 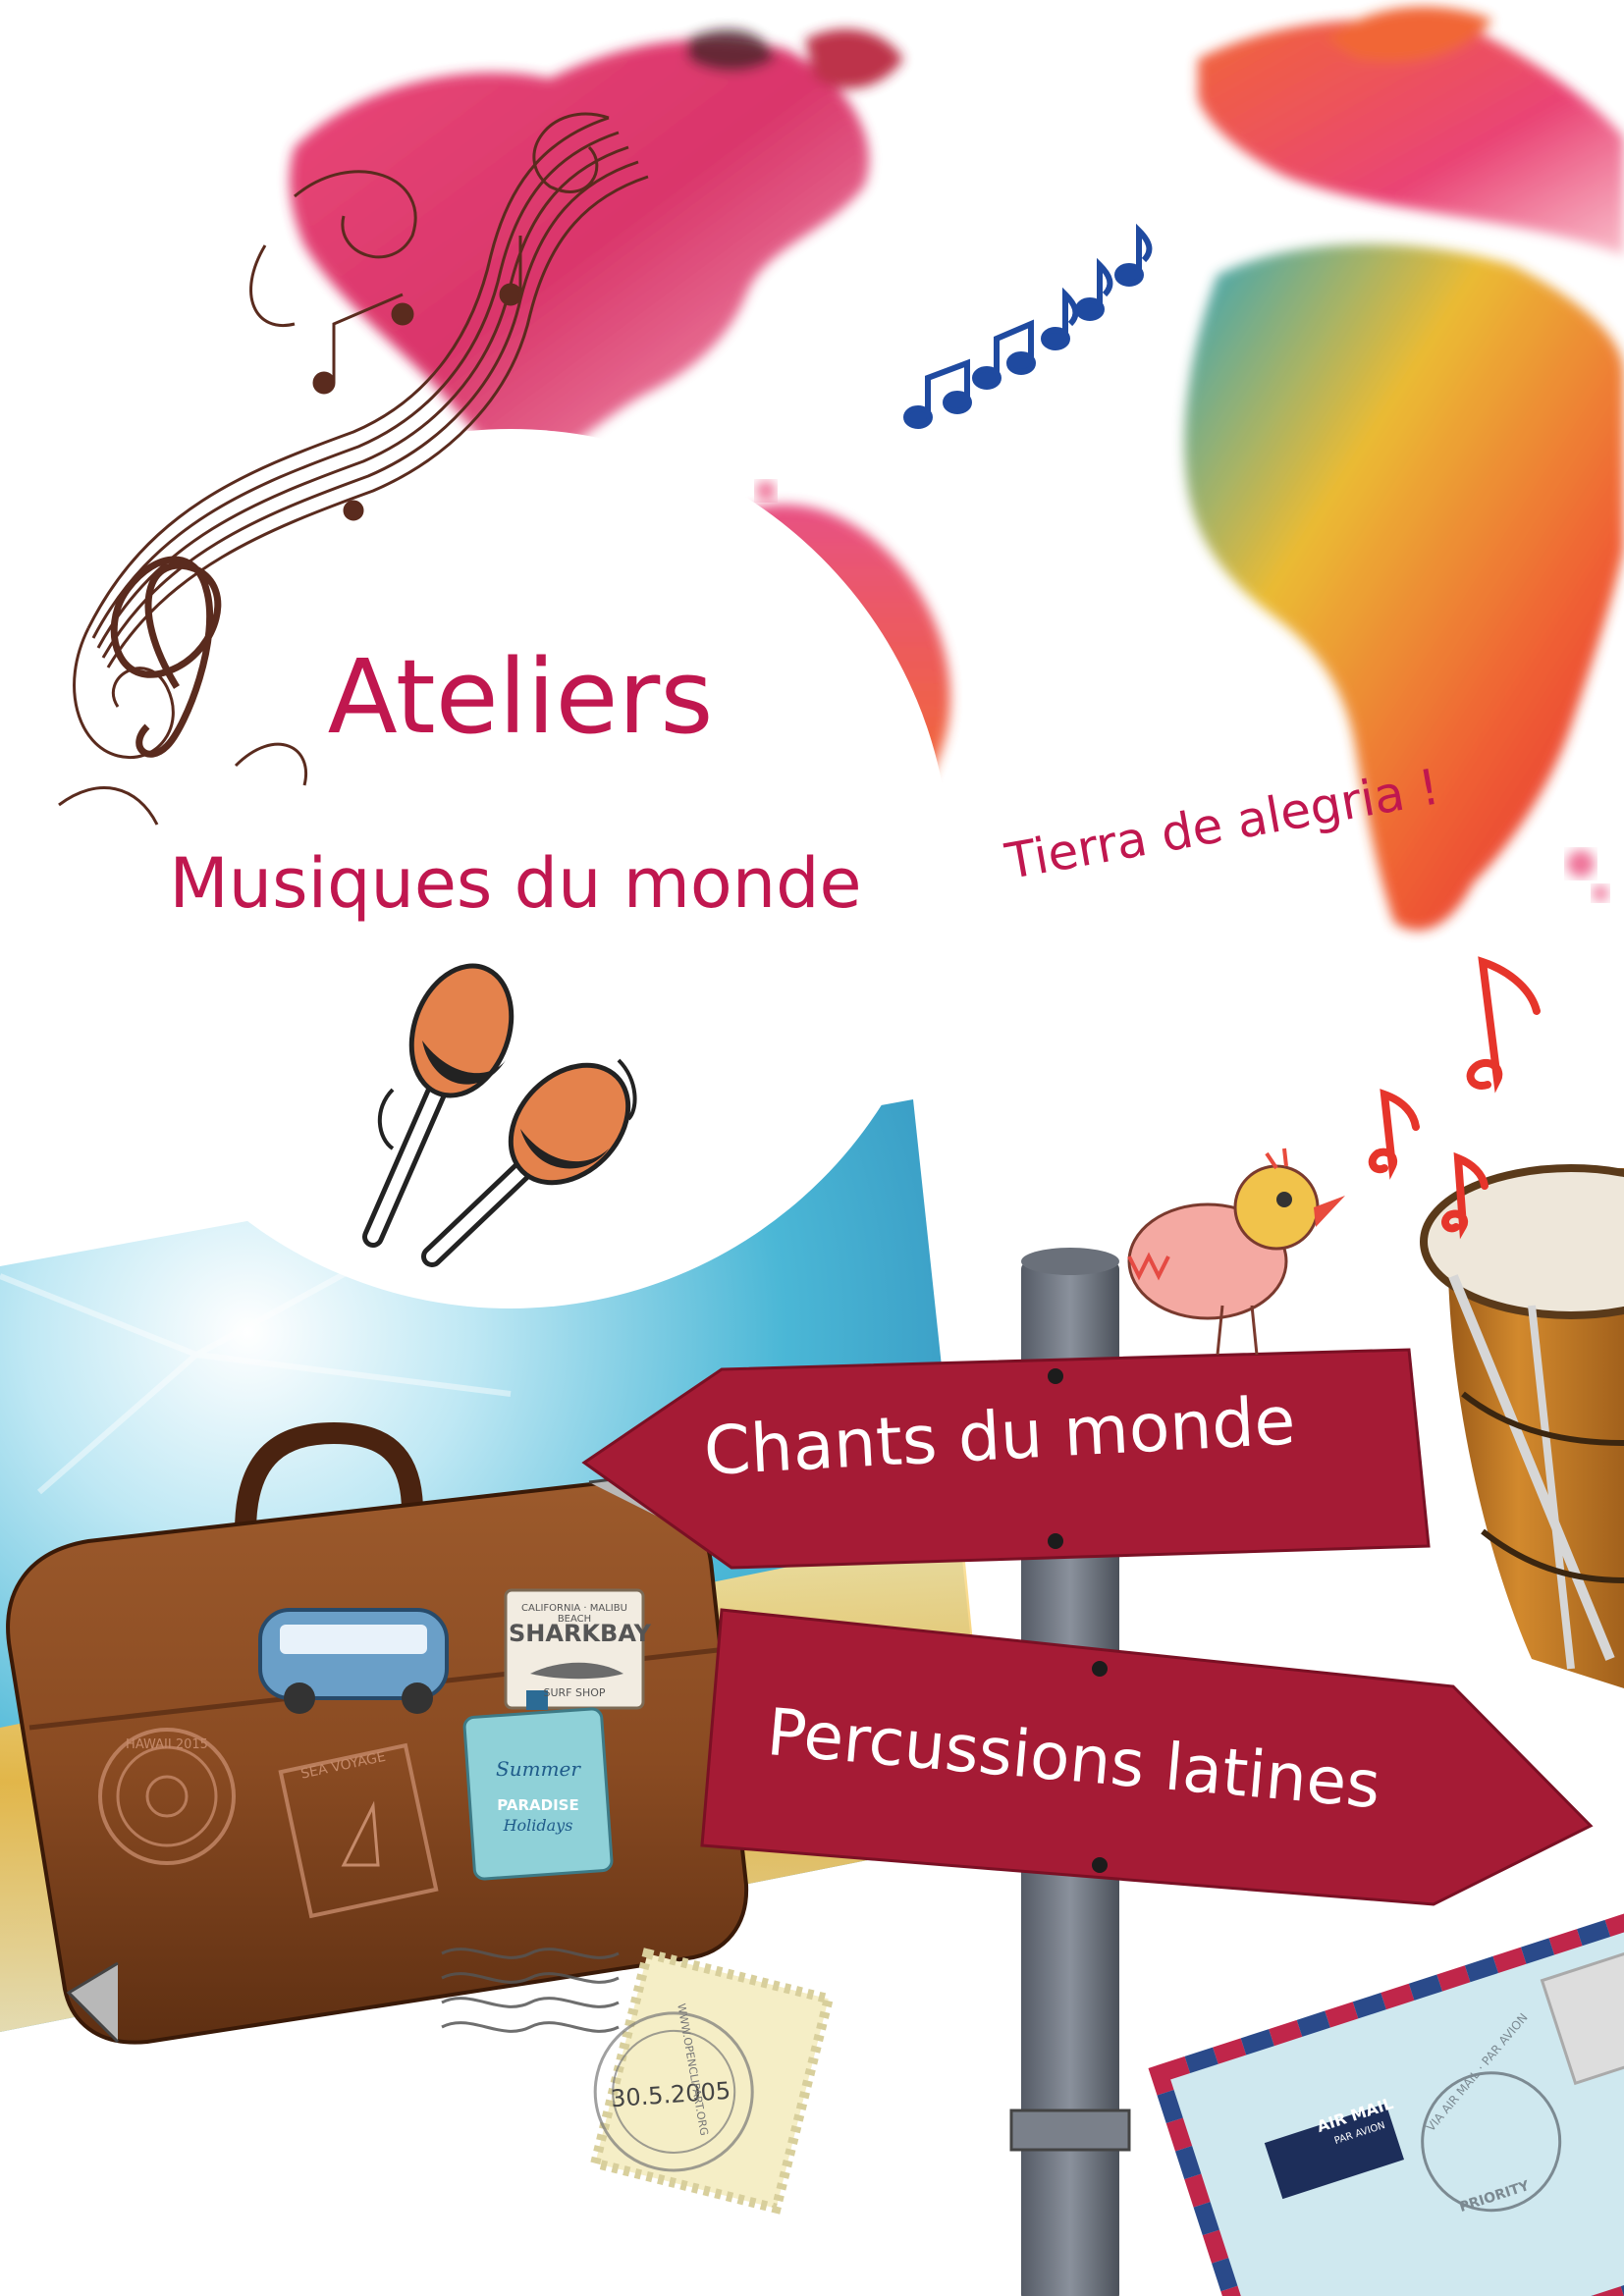 I want to click on bird-illustration, so click(x=1236, y=1252).